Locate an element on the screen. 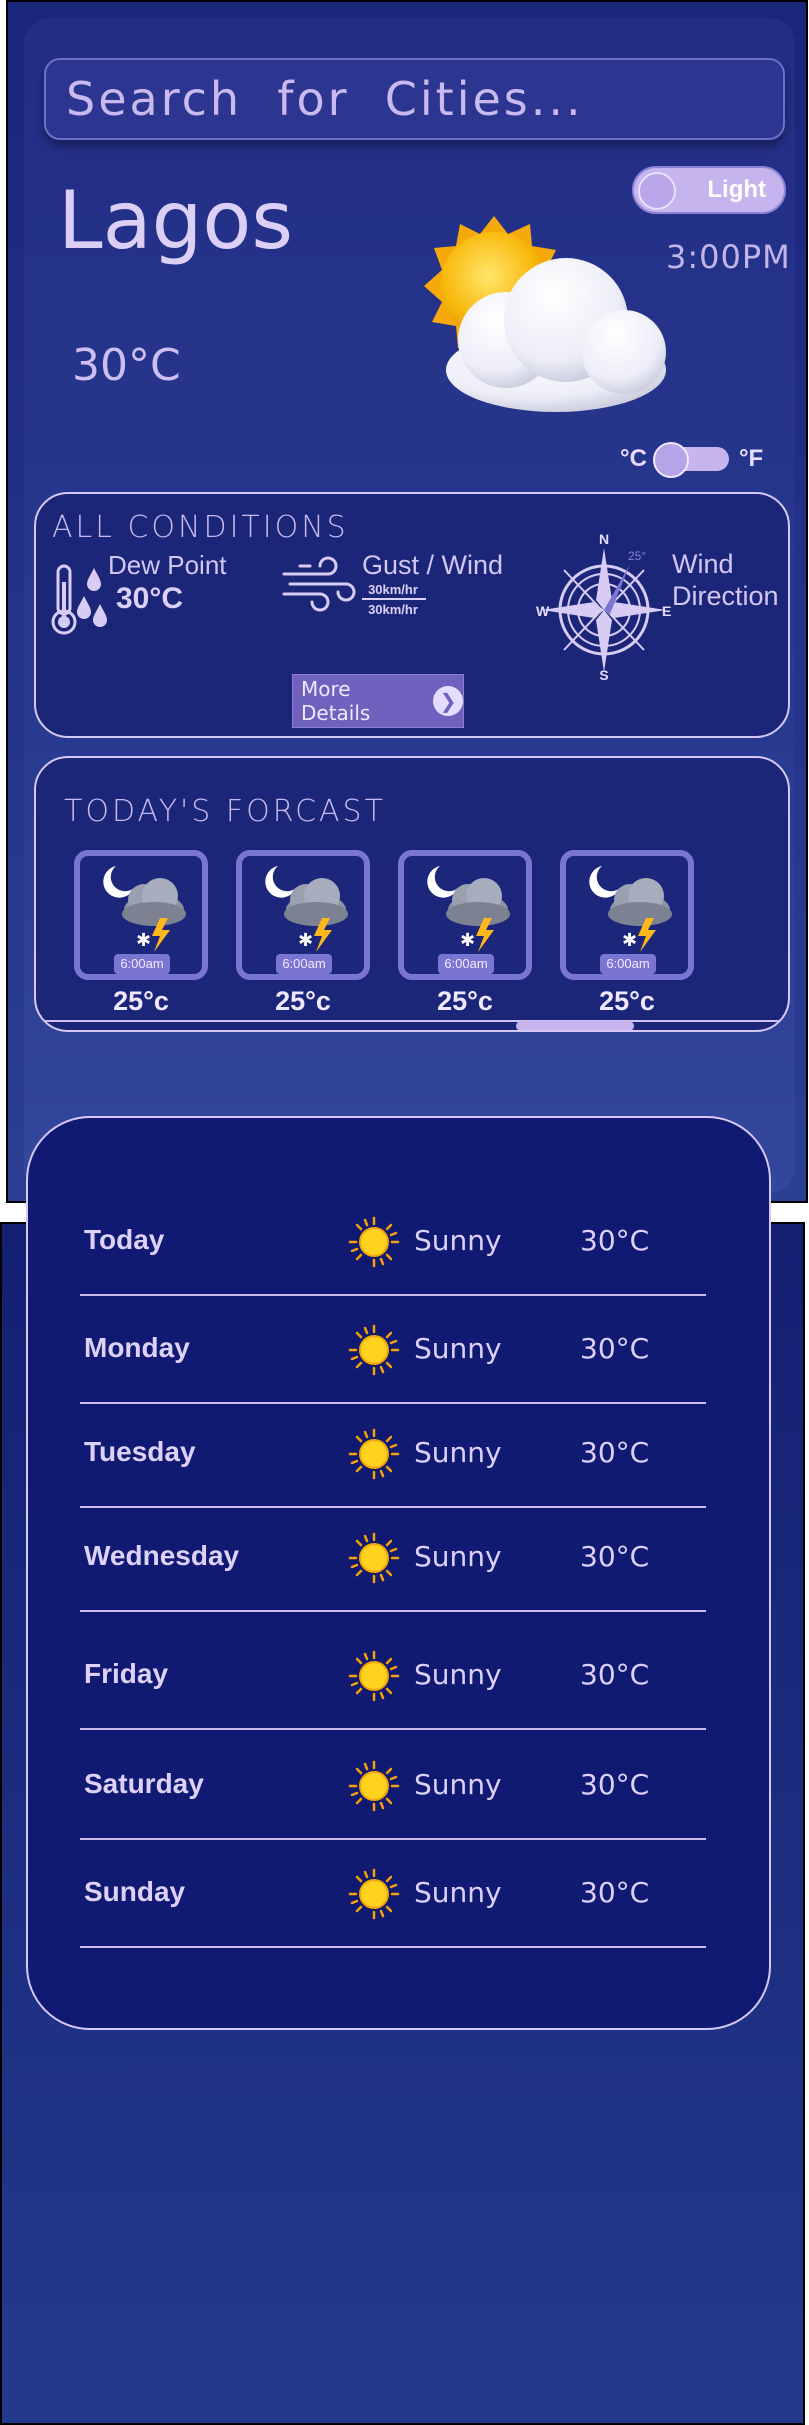 The image size is (809, 2425). list-item: Friday Sunny 30°C is located at coordinates (393, 1677).